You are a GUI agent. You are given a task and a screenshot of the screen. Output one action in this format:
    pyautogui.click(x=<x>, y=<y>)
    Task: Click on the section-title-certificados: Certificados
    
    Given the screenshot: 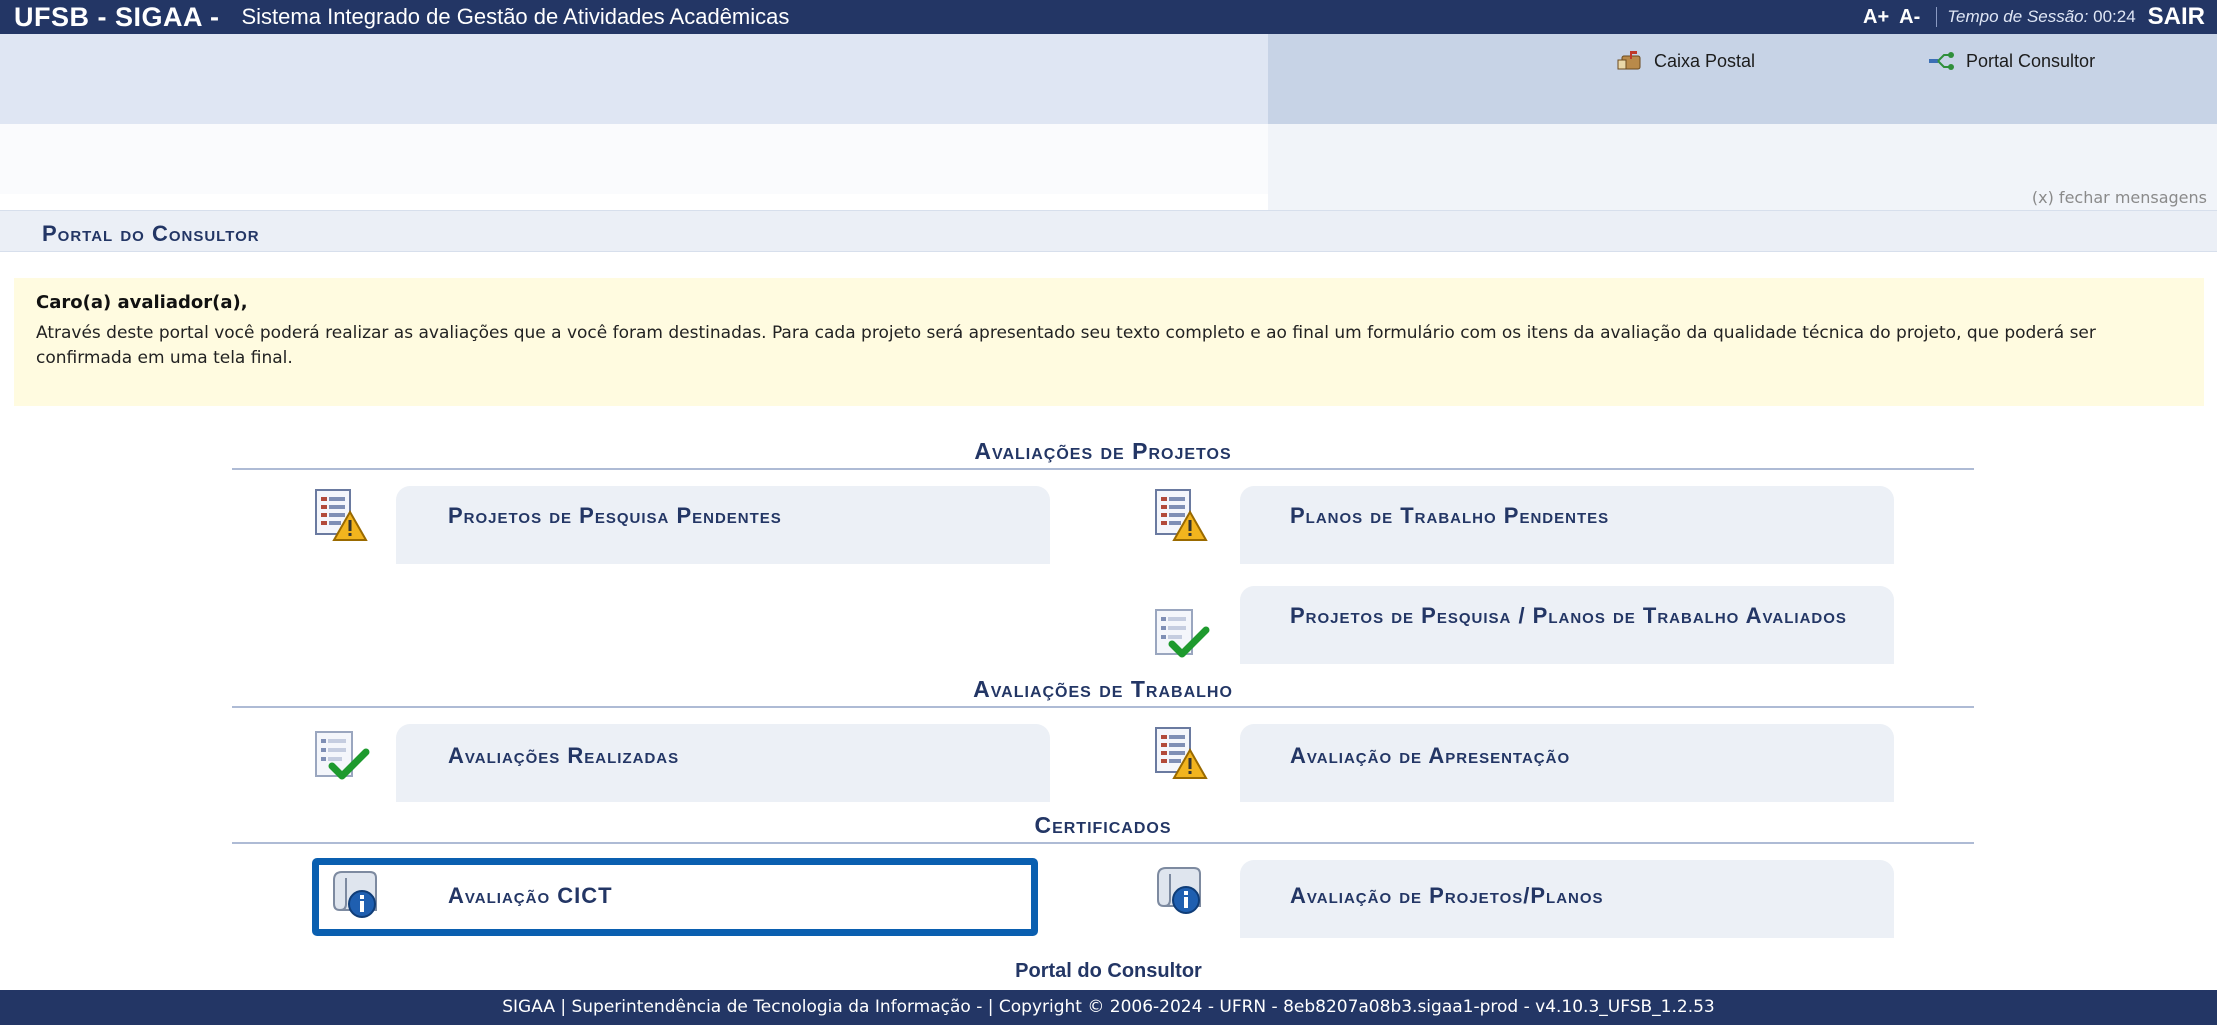 What is the action you would take?
    pyautogui.click(x=1103, y=825)
    